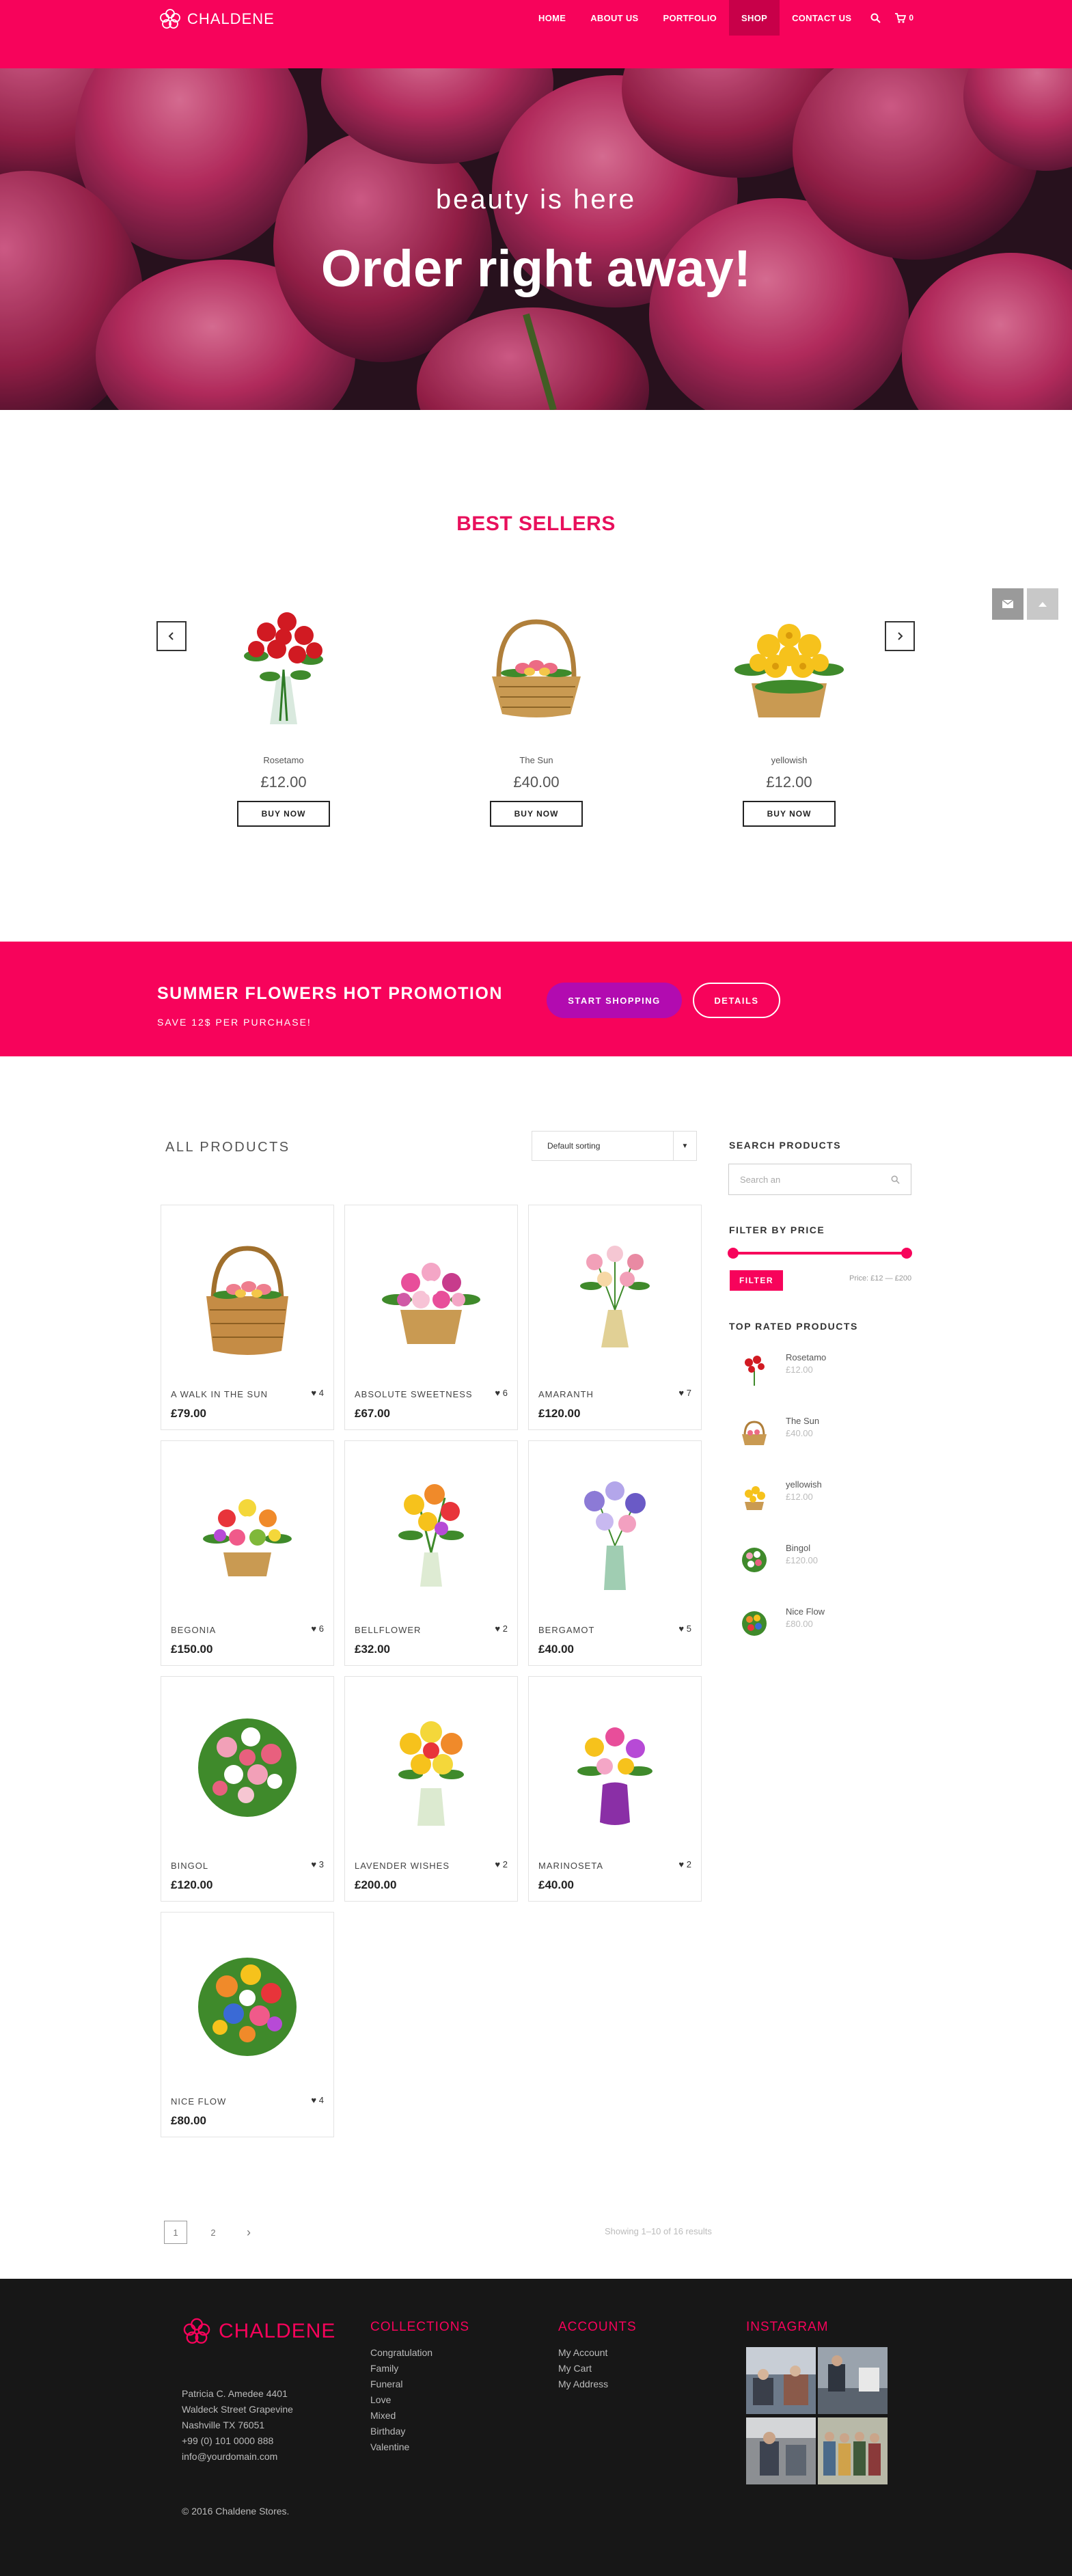 The width and height of the screenshot is (1072, 2576). Describe the element at coordinates (906, 1253) in the screenshot. I see `price-slider-max-handle` at that location.